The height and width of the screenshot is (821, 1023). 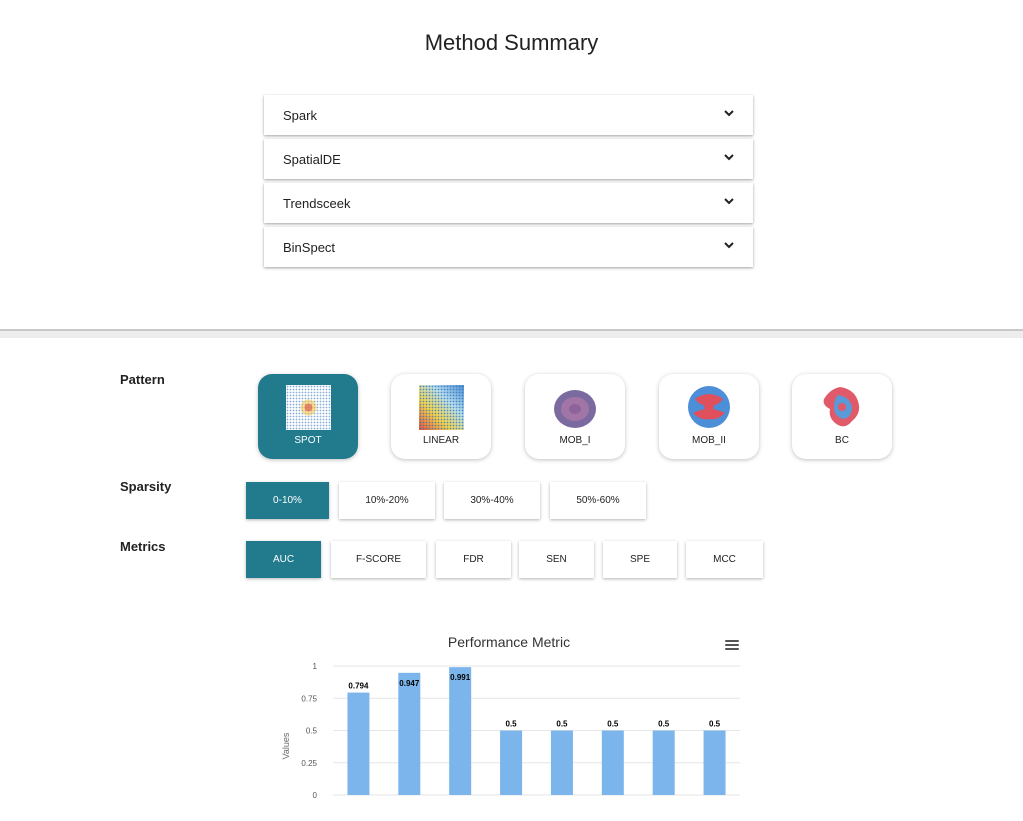 I want to click on accordion-label: Trendsceek, so click(x=317, y=203).